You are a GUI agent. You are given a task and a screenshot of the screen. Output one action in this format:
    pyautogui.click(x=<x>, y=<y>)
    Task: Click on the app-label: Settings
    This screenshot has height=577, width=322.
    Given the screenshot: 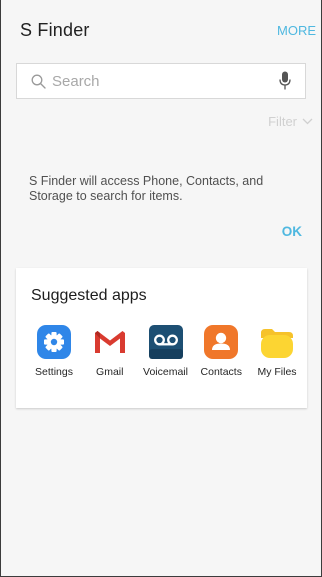 What is the action you would take?
    pyautogui.click(x=54, y=372)
    